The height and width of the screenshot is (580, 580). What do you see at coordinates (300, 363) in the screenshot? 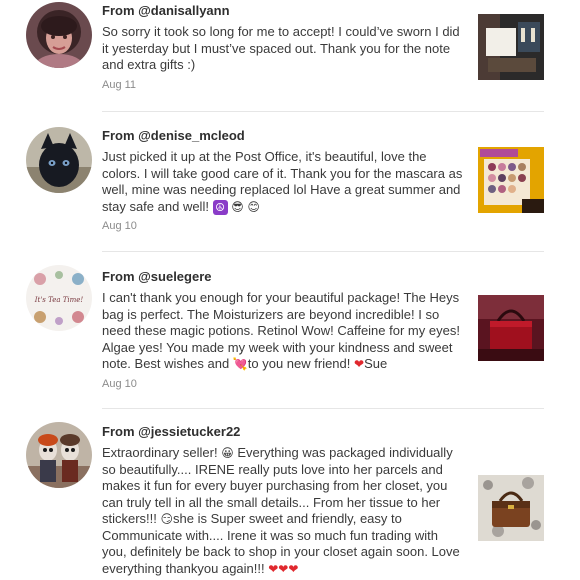
I see `comment-text-part: to you new friend!` at bounding box center [300, 363].